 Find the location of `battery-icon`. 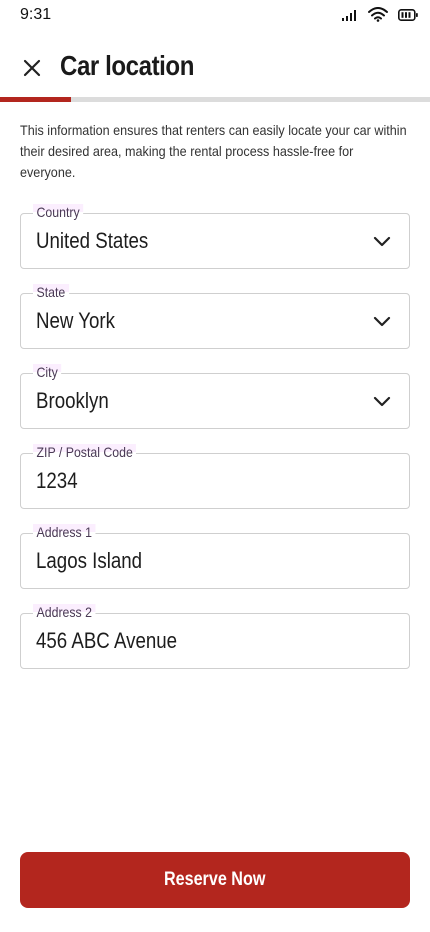

battery-icon is located at coordinates (408, 14).